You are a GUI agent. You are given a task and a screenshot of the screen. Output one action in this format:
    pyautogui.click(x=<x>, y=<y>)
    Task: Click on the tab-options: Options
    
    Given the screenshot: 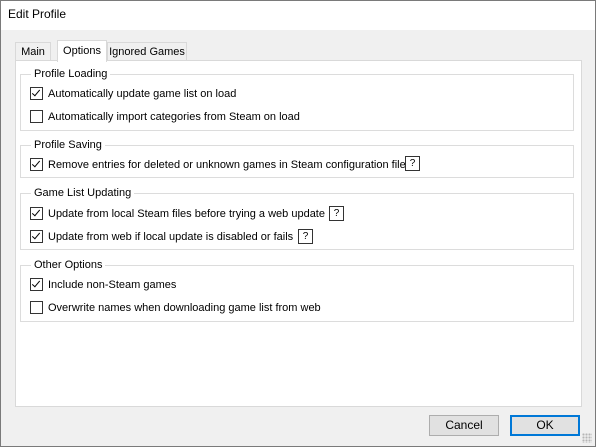 What is the action you would take?
    pyautogui.click(x=82, y=51)
    